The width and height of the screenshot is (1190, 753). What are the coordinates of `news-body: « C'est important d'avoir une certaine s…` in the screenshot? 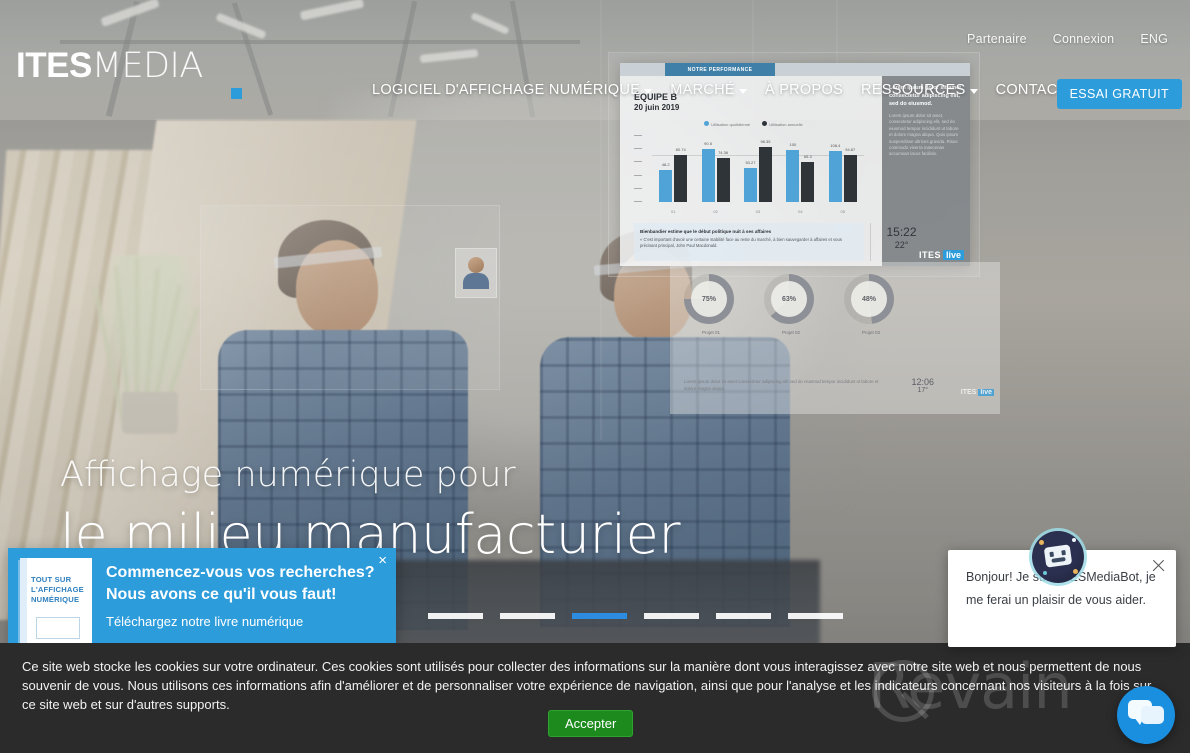 It's located at (741, 242).